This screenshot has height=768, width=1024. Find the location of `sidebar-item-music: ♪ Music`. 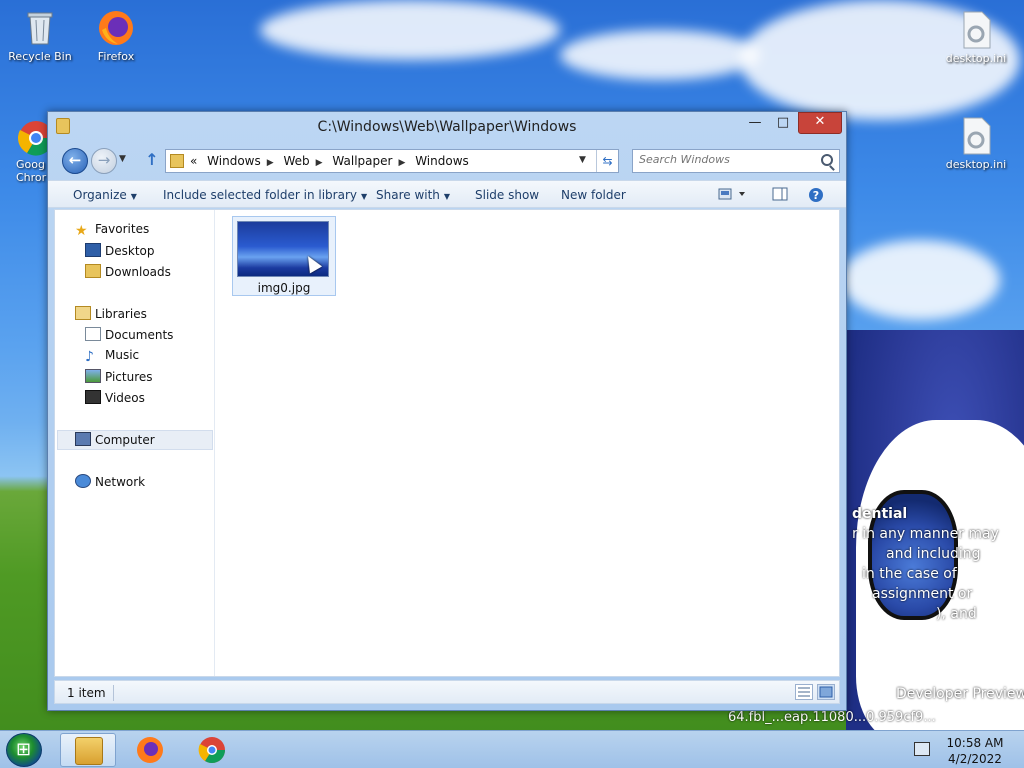

sidebar-item-music: ♪ Music is located at coordinates (112, 356).